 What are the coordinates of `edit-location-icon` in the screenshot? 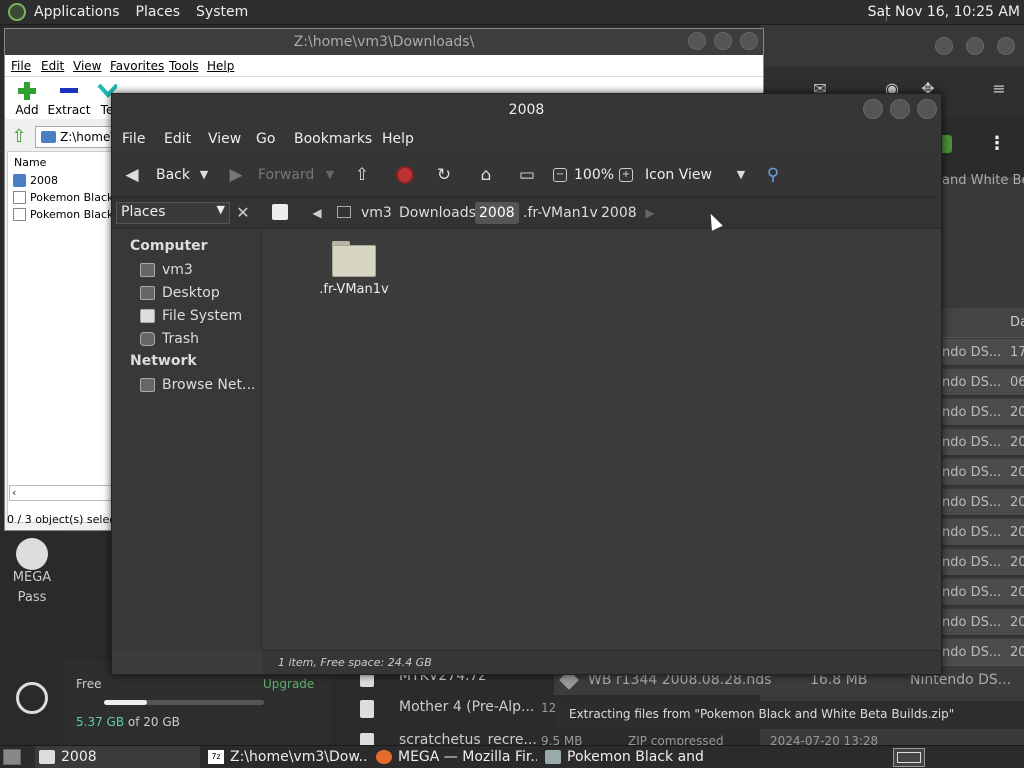 It's located at (280, 212).